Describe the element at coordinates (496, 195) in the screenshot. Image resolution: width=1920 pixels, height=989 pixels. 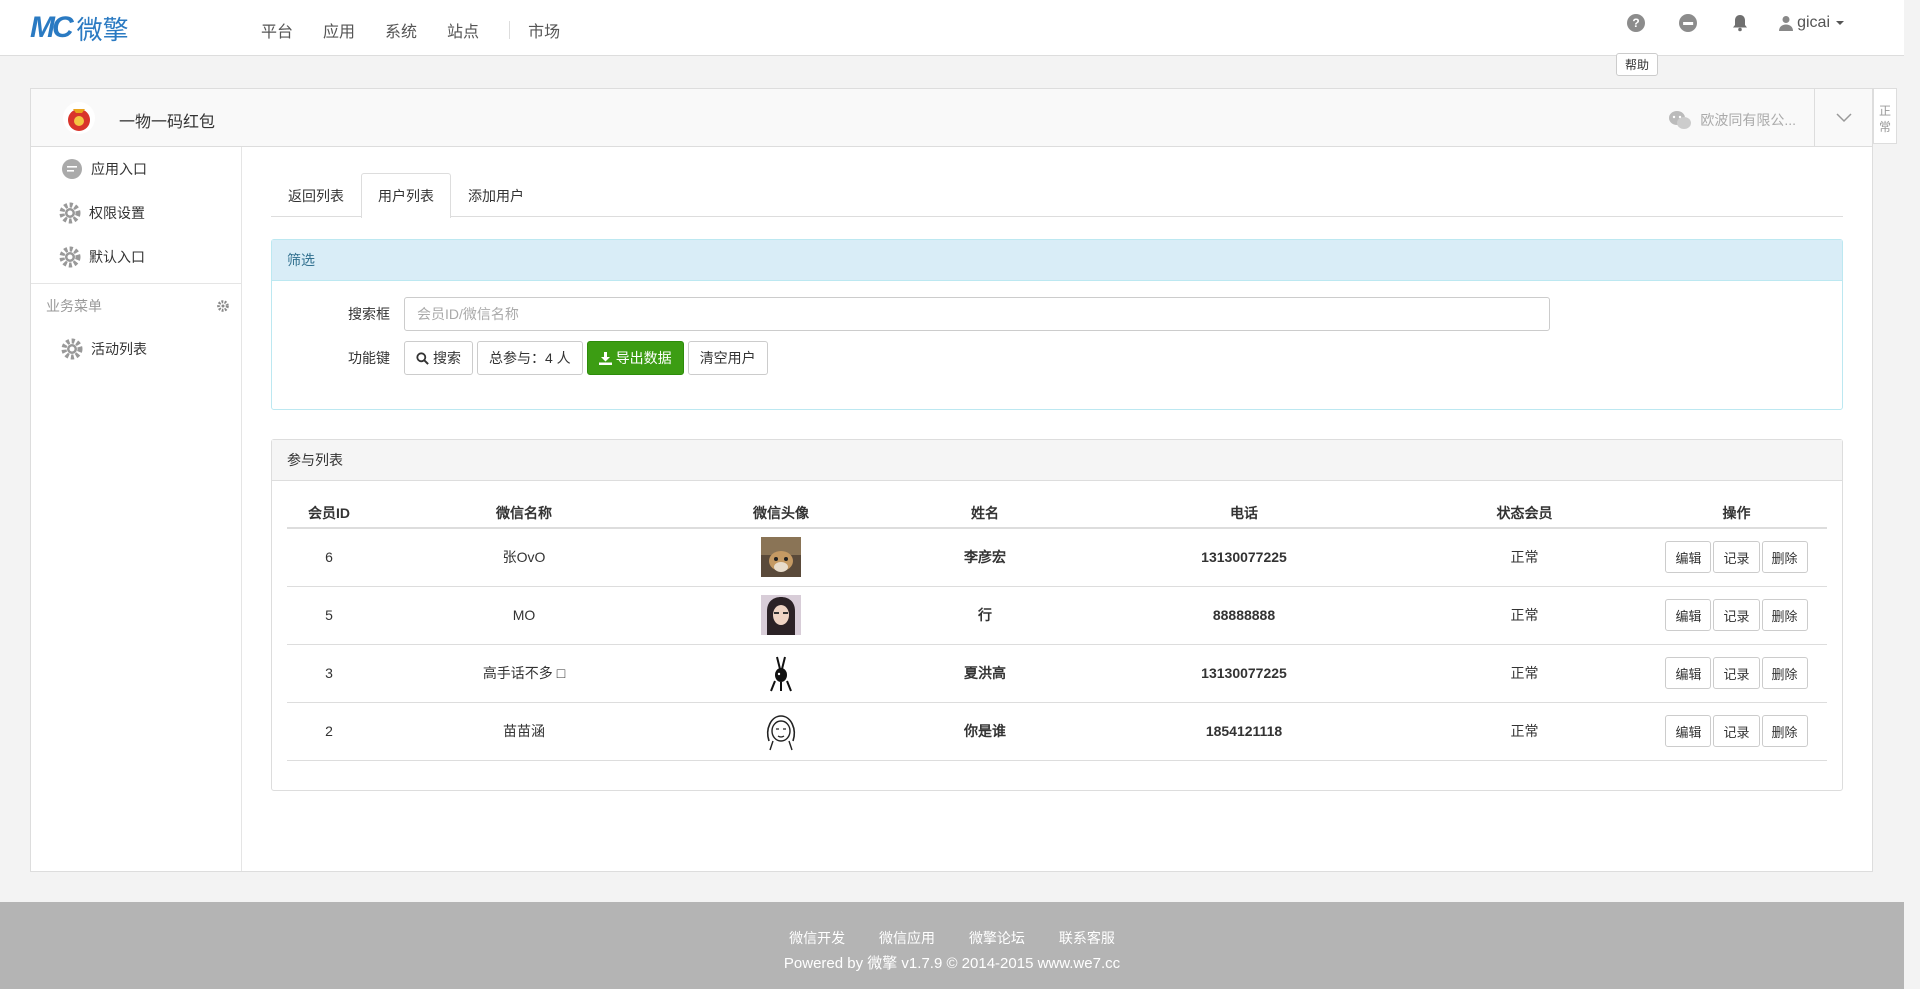
I see `tab-add-user: 添加用户` at that location.